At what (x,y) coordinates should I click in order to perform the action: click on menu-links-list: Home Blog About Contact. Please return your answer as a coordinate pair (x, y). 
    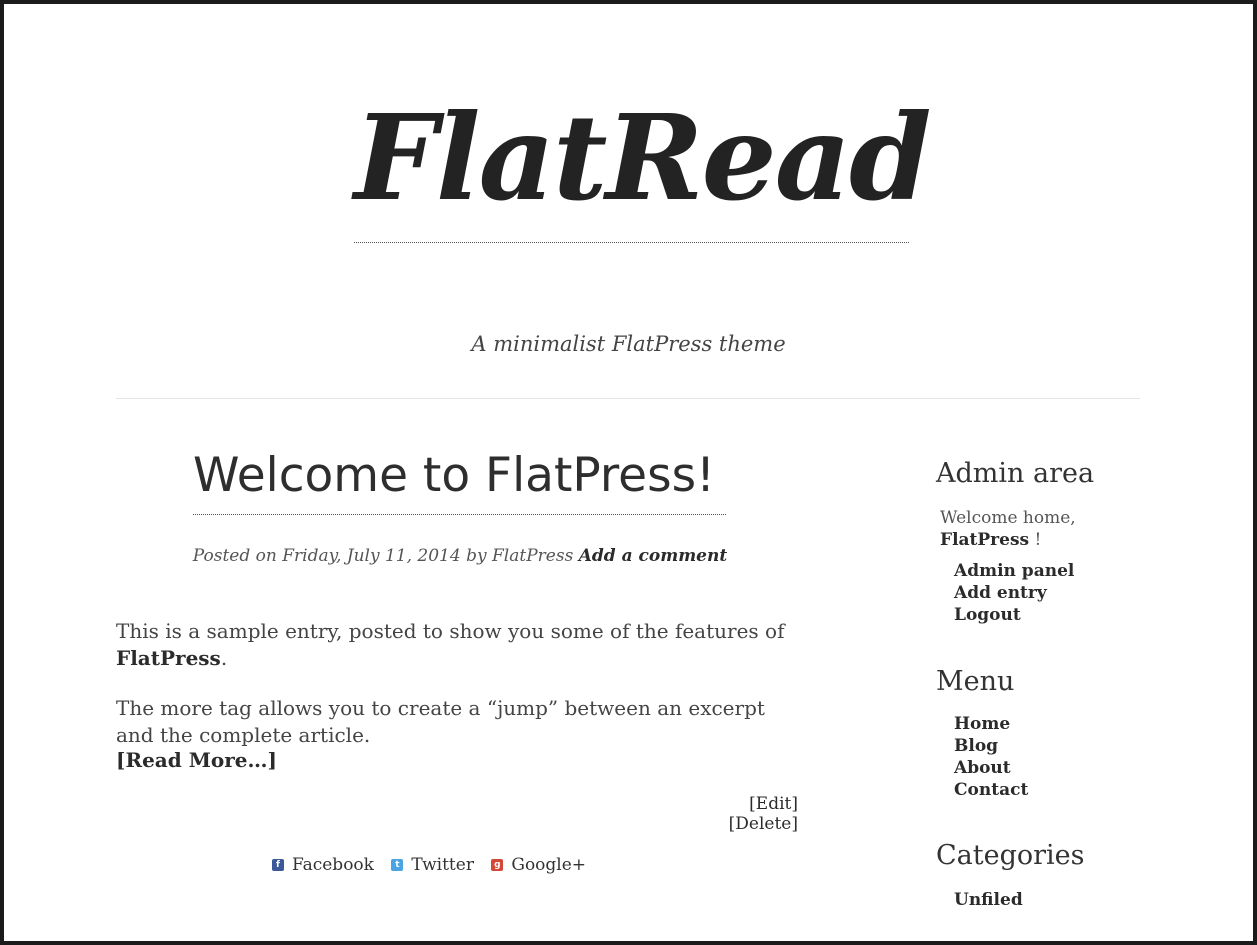
    Looking at the image, I should click on (991, 757).